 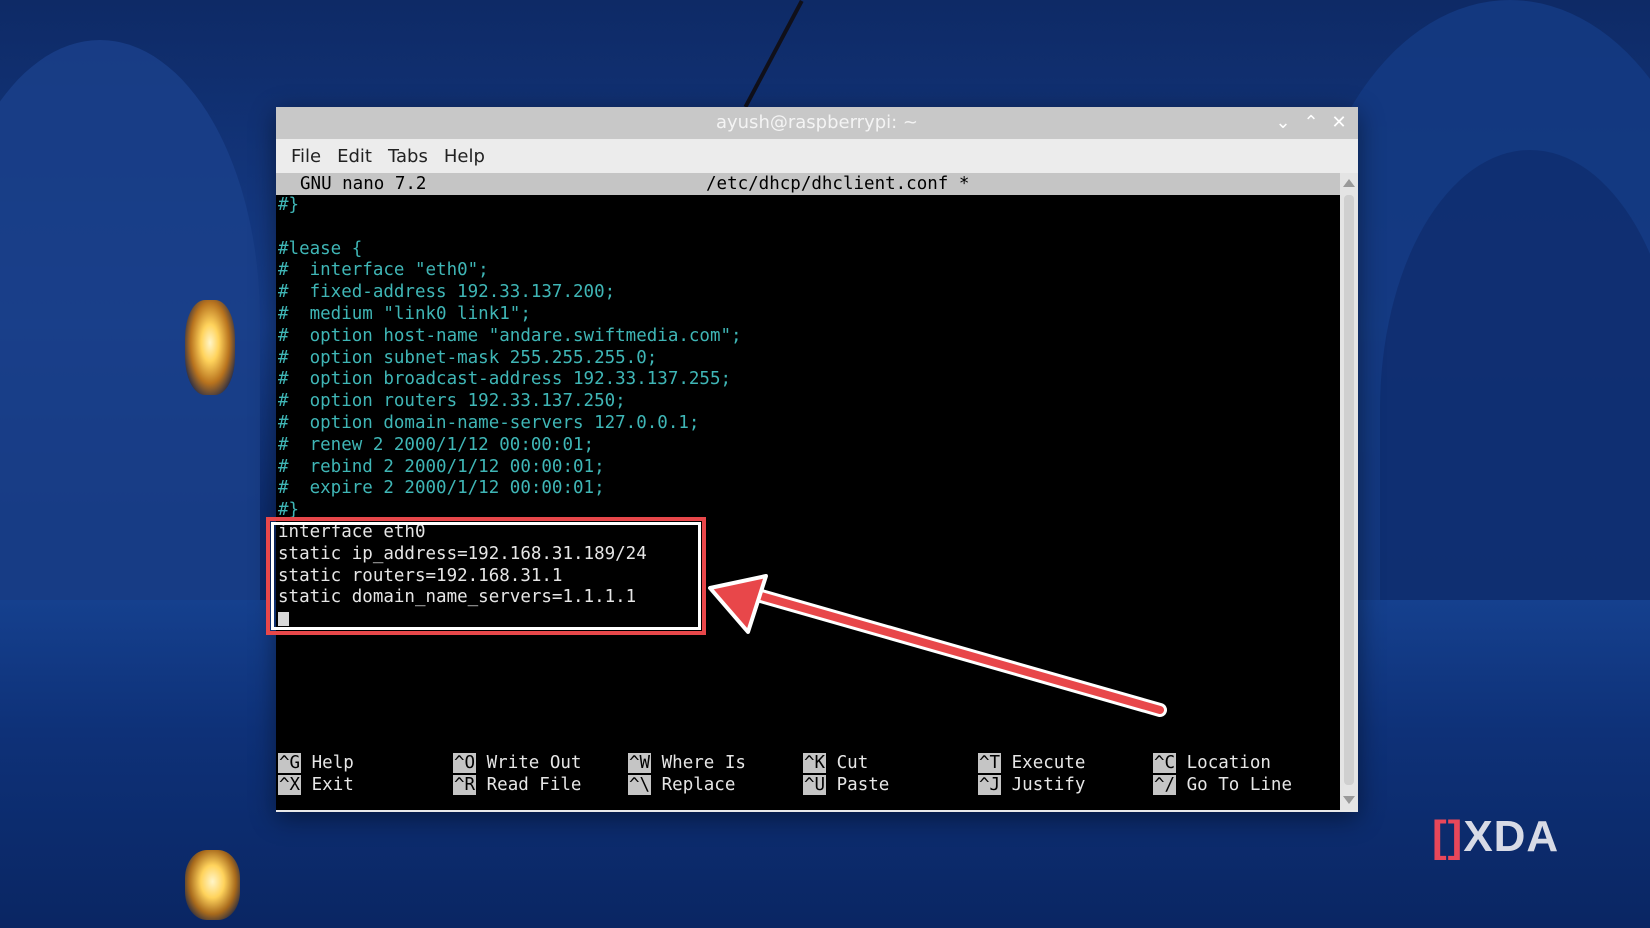 I want to click on shortcut-item: ^J Justify, so click(x=1065, y=785).